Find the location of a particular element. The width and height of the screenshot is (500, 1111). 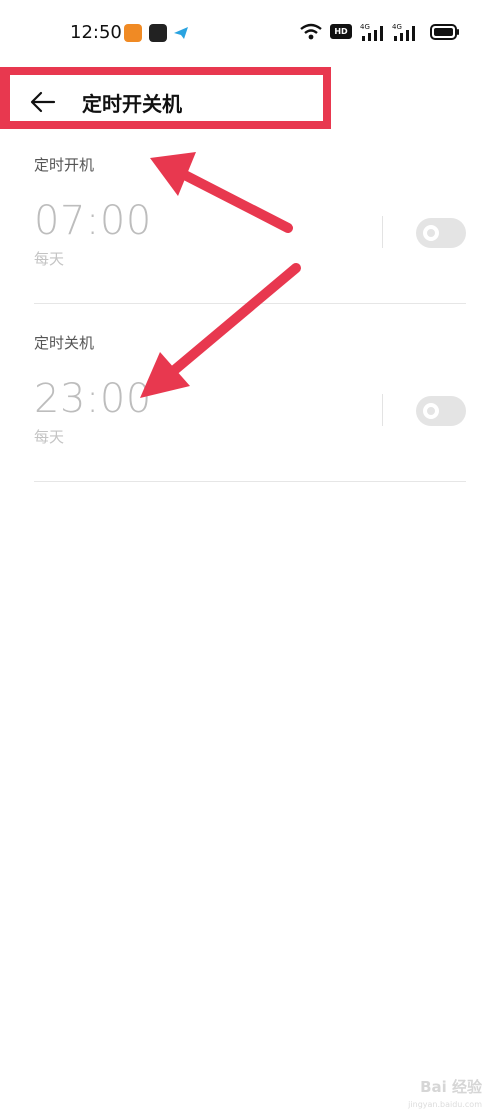

header: 定时开关机 is located at coordinates (170, 102).